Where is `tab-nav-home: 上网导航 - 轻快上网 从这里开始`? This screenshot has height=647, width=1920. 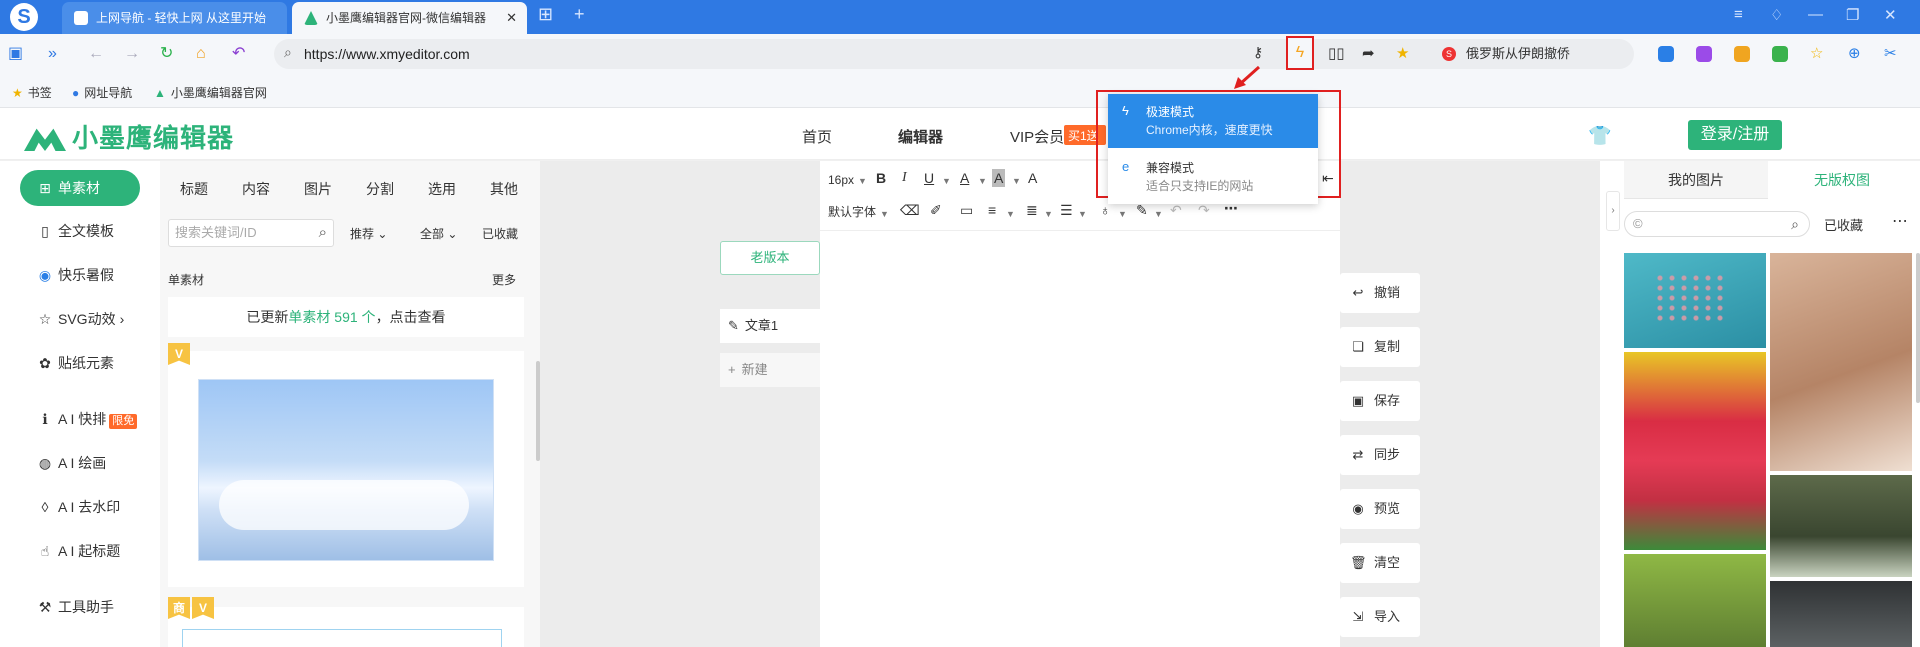 tab-nav-home: 上网导航 - 轻快上网 从这里开始 is located at coordinates (174, 18).